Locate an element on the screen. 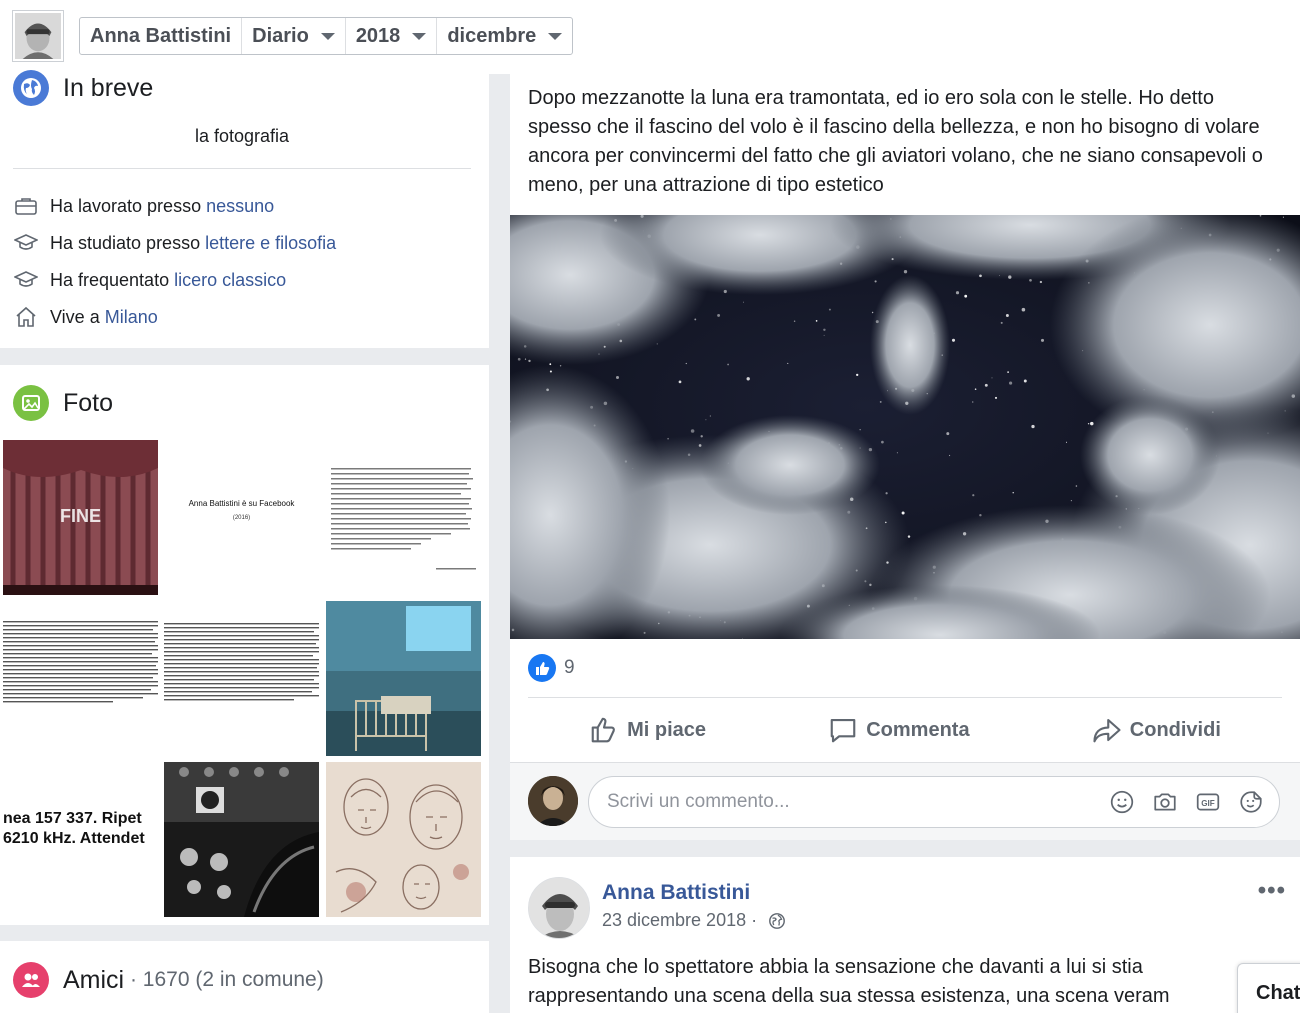 The height and width of the screenshot is (1013, 1300). like-count: 9 is located at coordinates (569, 667).